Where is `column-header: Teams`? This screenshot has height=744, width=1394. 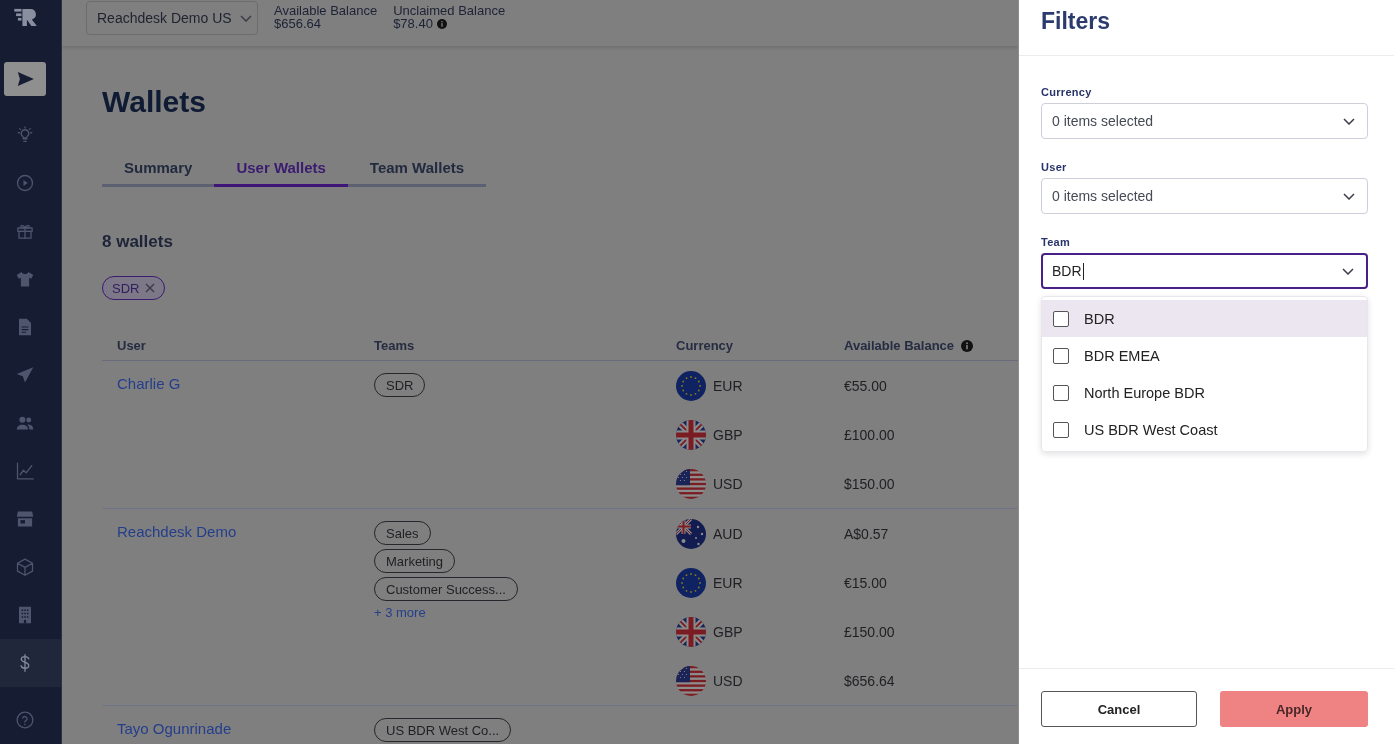
column-header: Teams is located at coordinates (394, 345).